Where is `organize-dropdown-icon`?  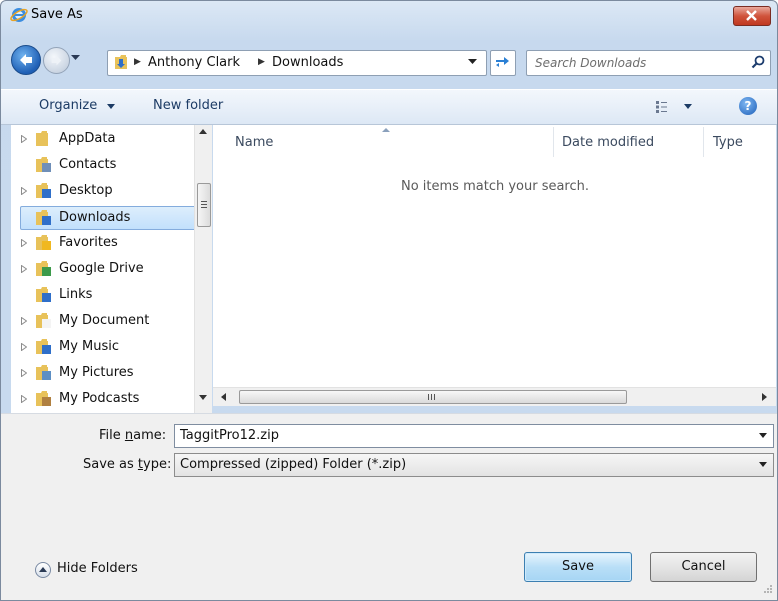
organize-dropdown-icon is located at coordinates (111, 106).